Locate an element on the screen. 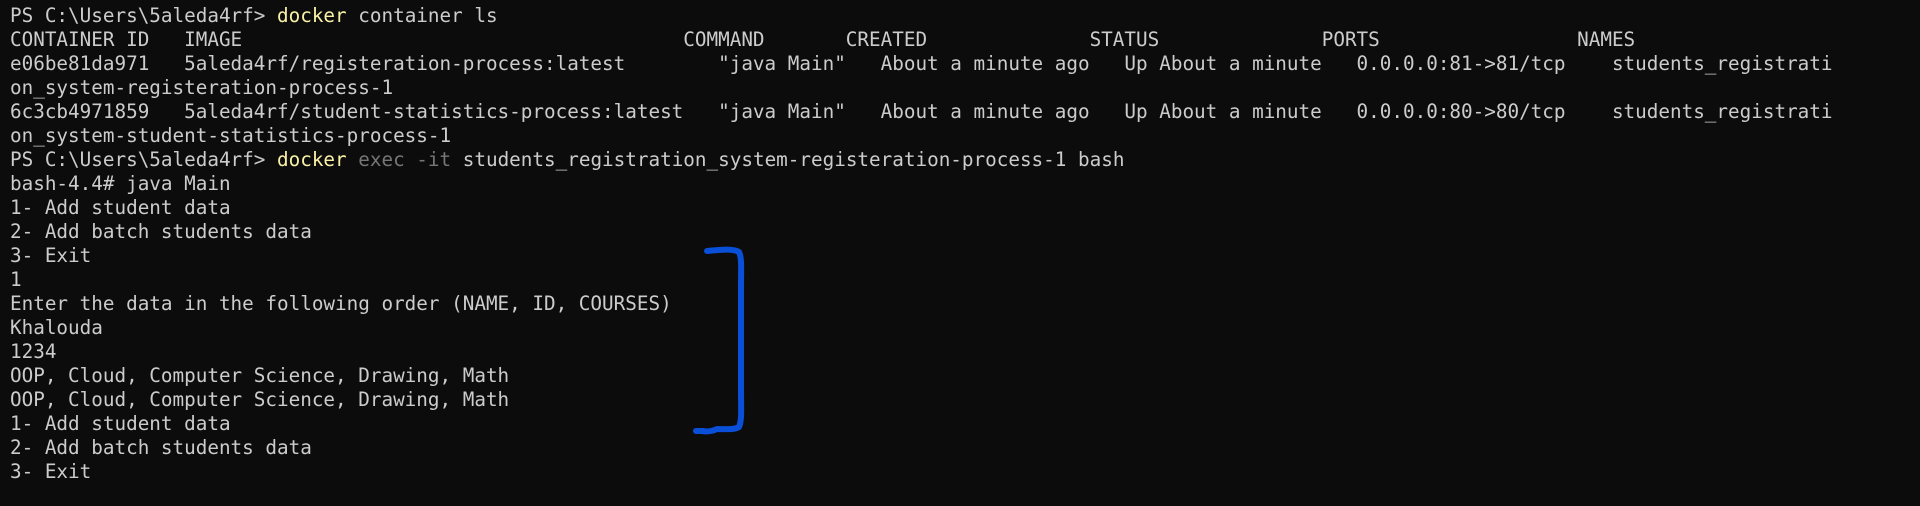 This screenshot has width=1920, height=506. command-args: container ls is located at coordinates (422, 15).